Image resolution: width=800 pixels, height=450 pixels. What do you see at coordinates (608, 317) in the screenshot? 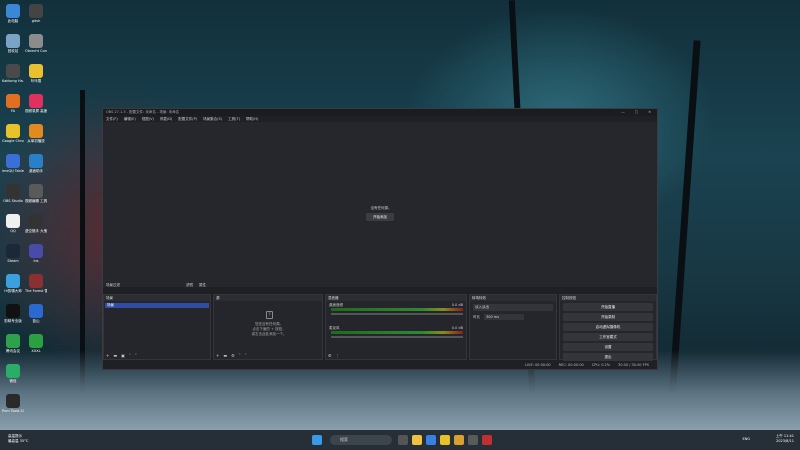
I see `start-recording-button: 开始录制` at bounding box center [608, 317].